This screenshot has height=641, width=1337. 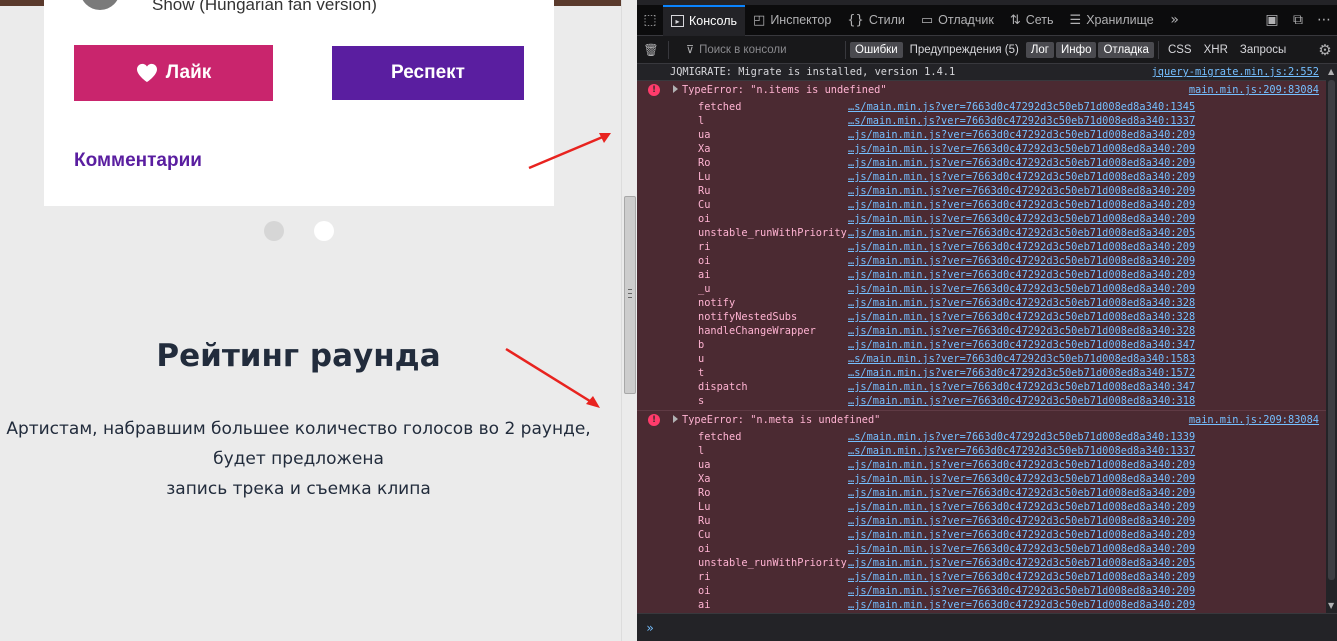 I want to click on tab-label: Хранилище, so click(x=1120, y=20).